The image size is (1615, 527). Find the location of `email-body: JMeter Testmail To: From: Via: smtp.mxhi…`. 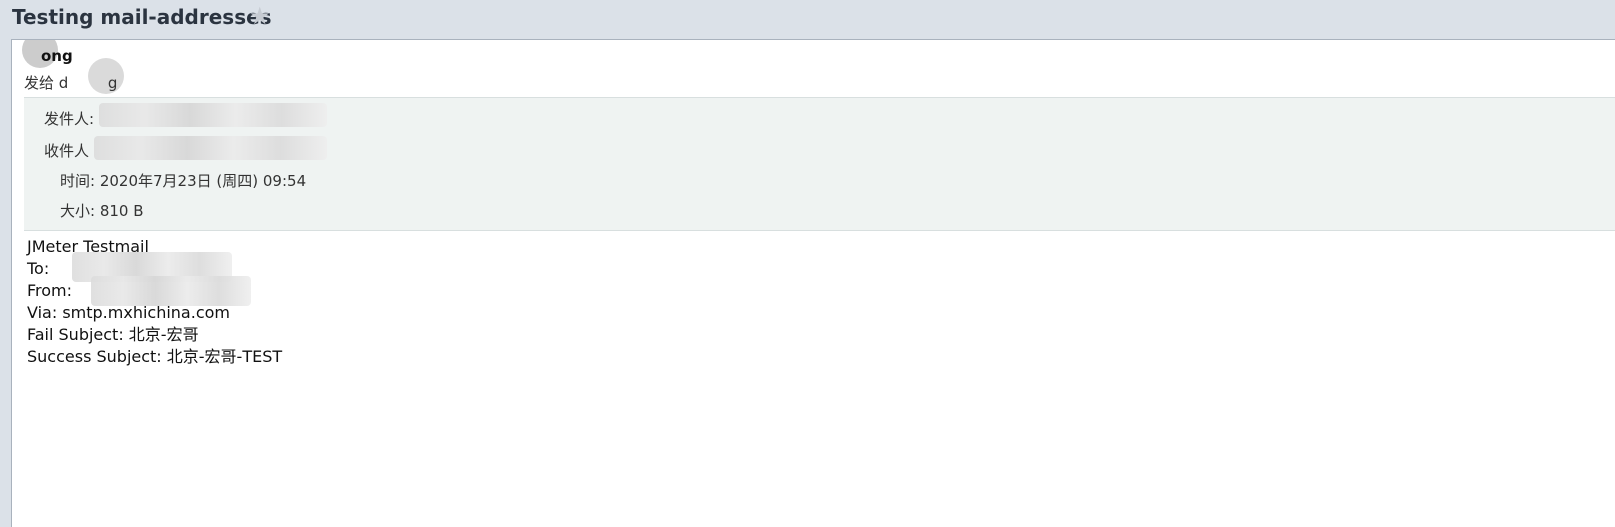

email-body: JMeter Testmail To: From: Via: smtp.mxhi… is located at coordinates (154, 302).